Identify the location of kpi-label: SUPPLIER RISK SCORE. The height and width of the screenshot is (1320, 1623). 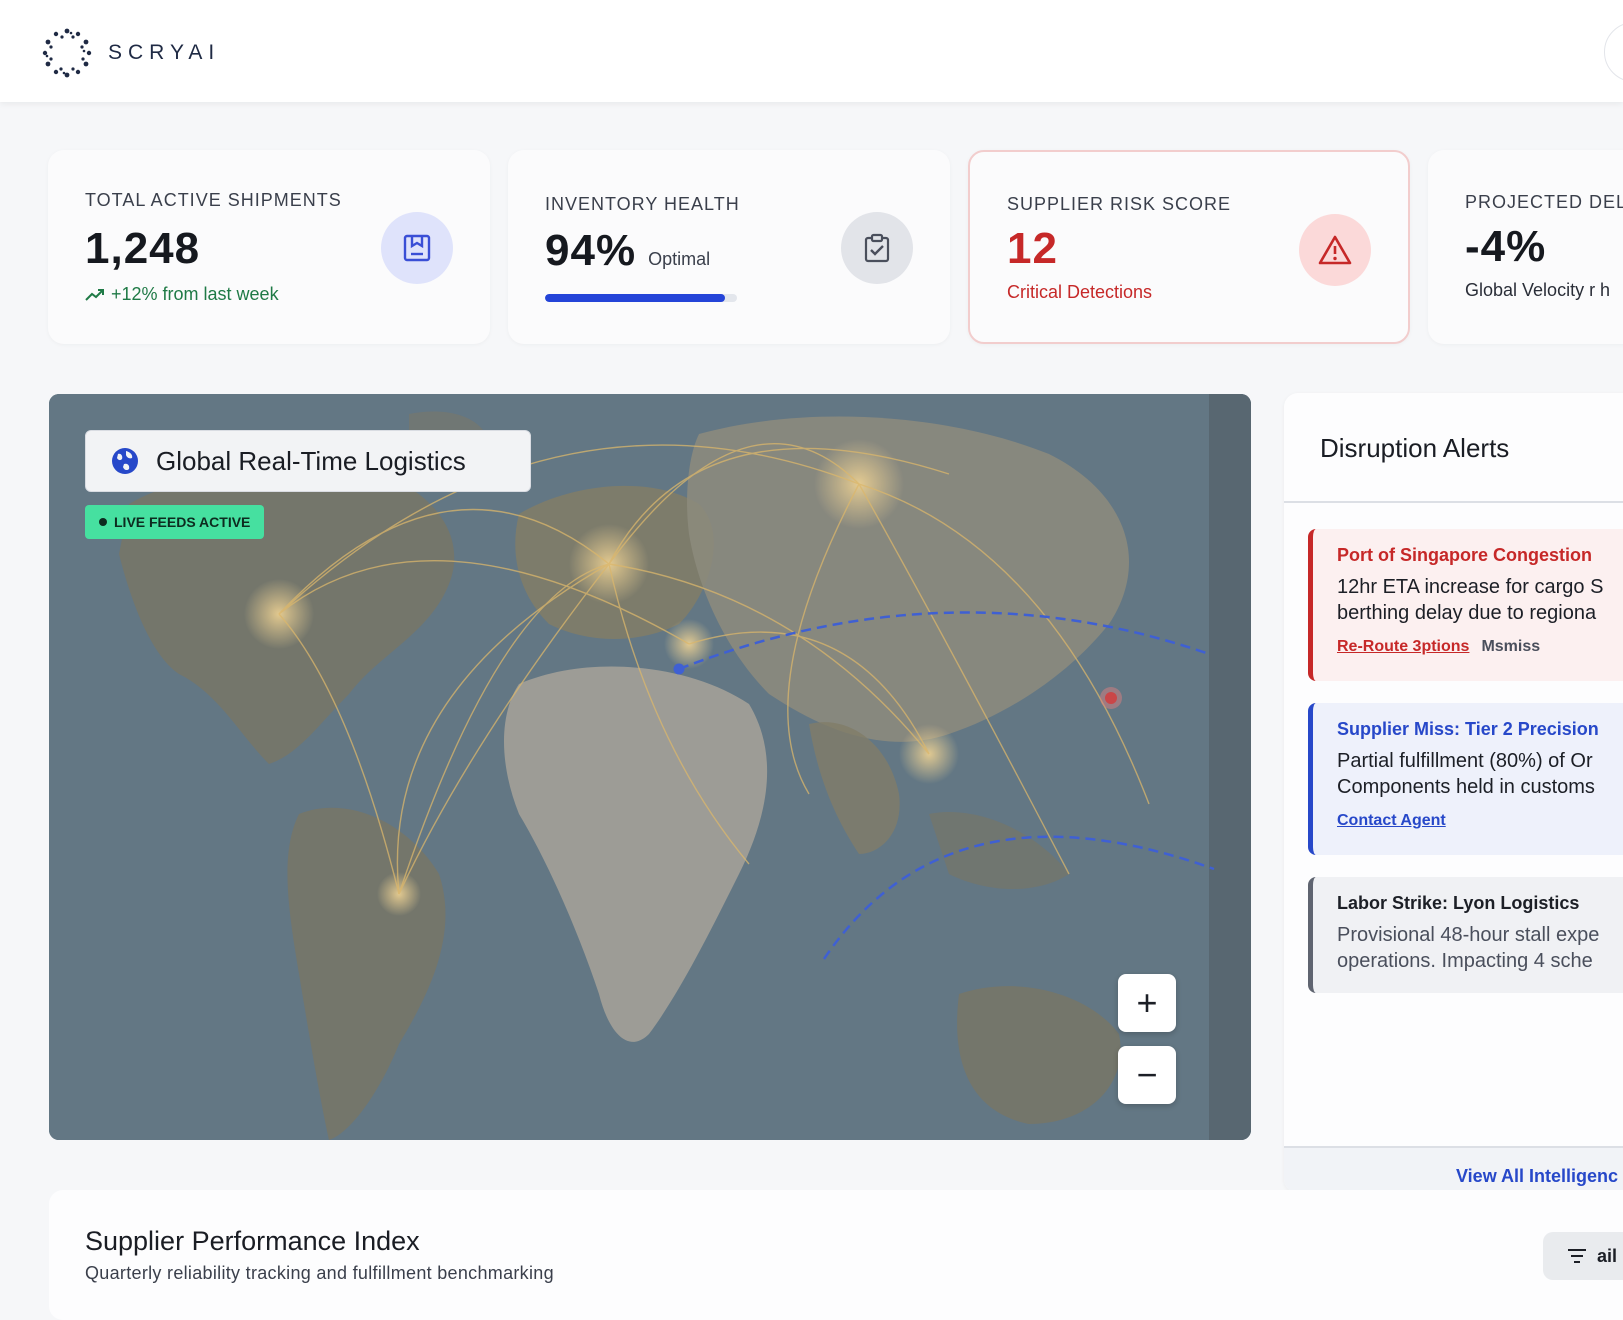
(1119, 204).